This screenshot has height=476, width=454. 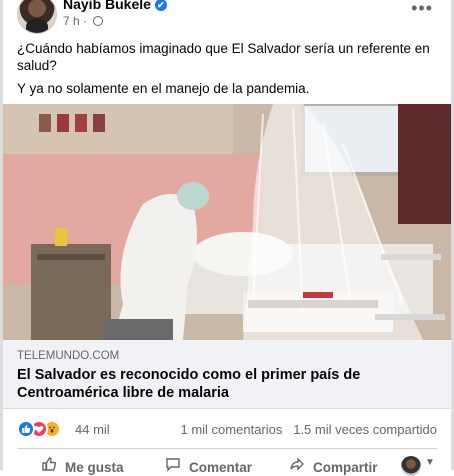 What do you see at coordinates (107, 6) in the screenshot?
I see `author-name: Nayib Bukele` at bounding box center [107, 6].